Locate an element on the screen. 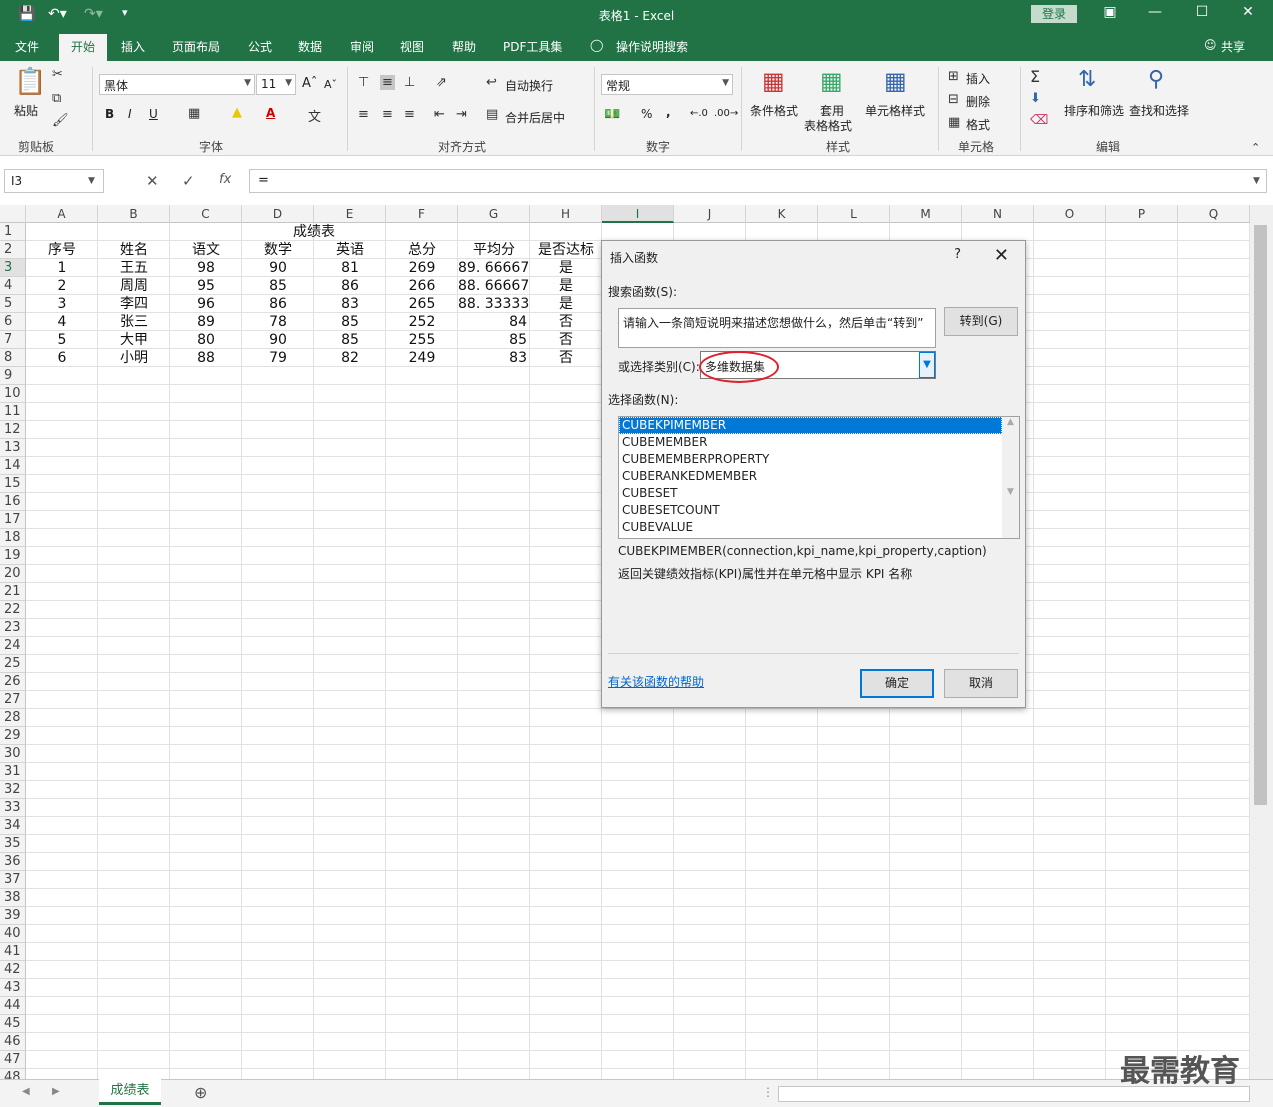 This screenshot has height=1107, width=1273. row-header: 32 is located at coordinates (13, 790).